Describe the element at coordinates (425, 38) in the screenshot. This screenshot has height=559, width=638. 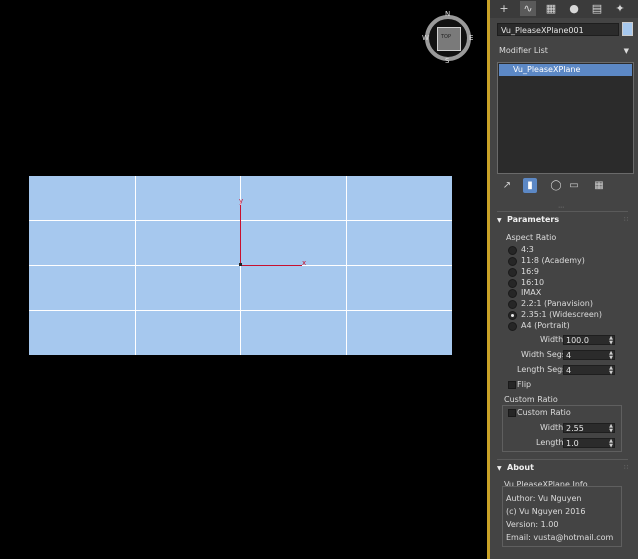
I see `compass-west: W` at that location.